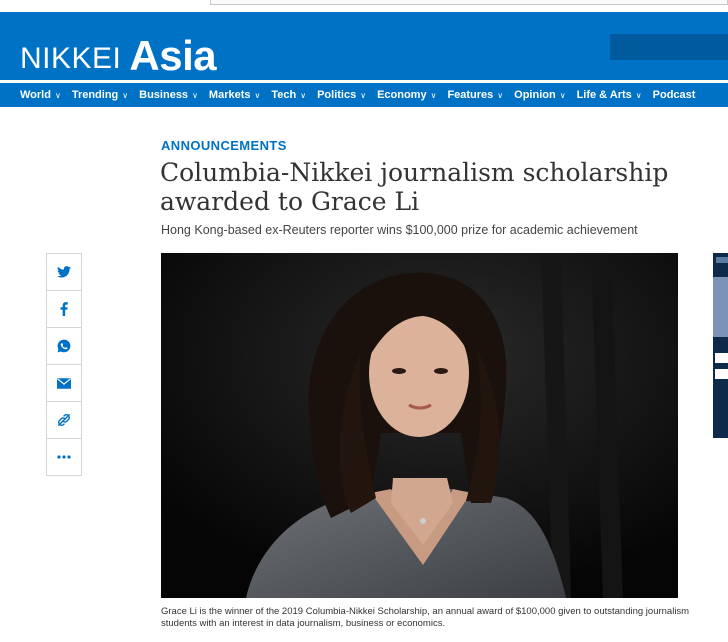  I want to click on logo-asia: Asia, so click(173, 55).